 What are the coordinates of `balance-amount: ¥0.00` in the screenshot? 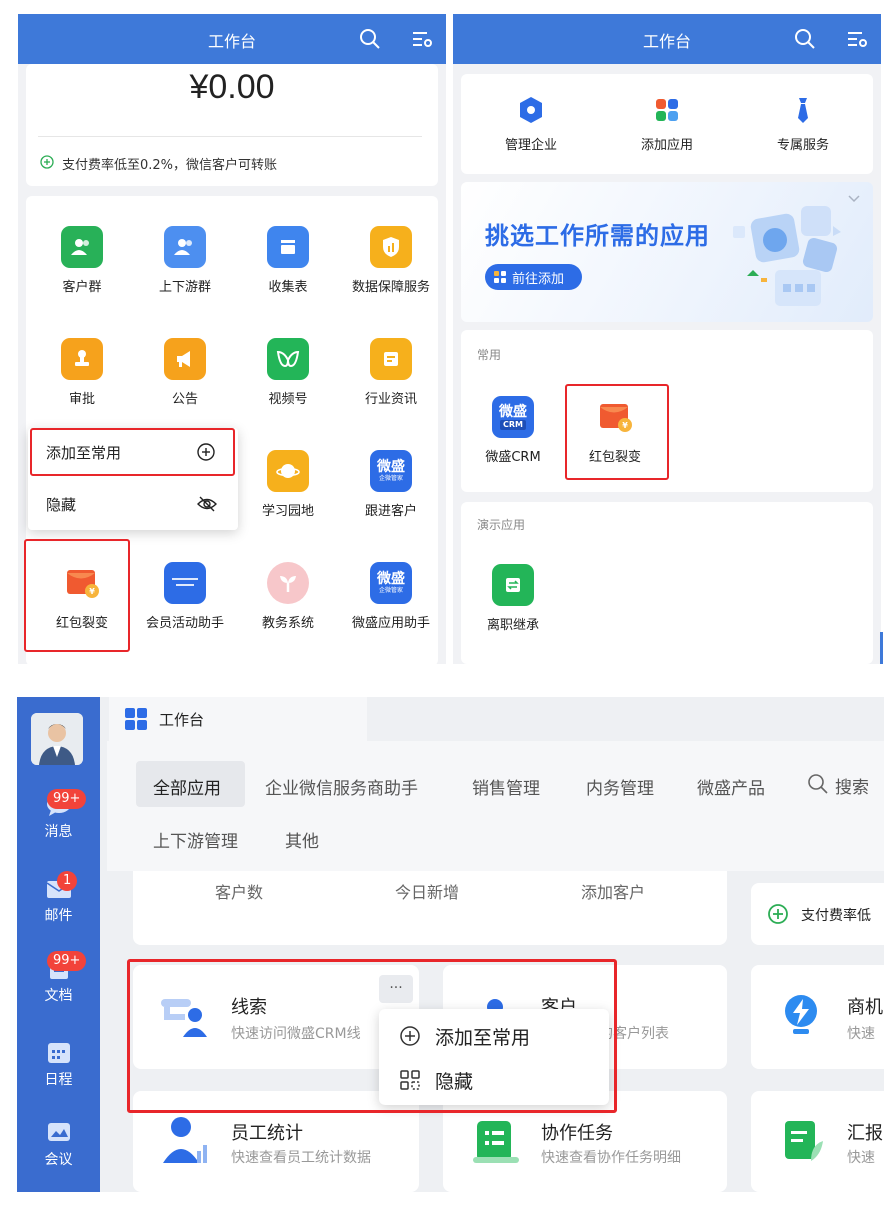 It's located at (232, 87).